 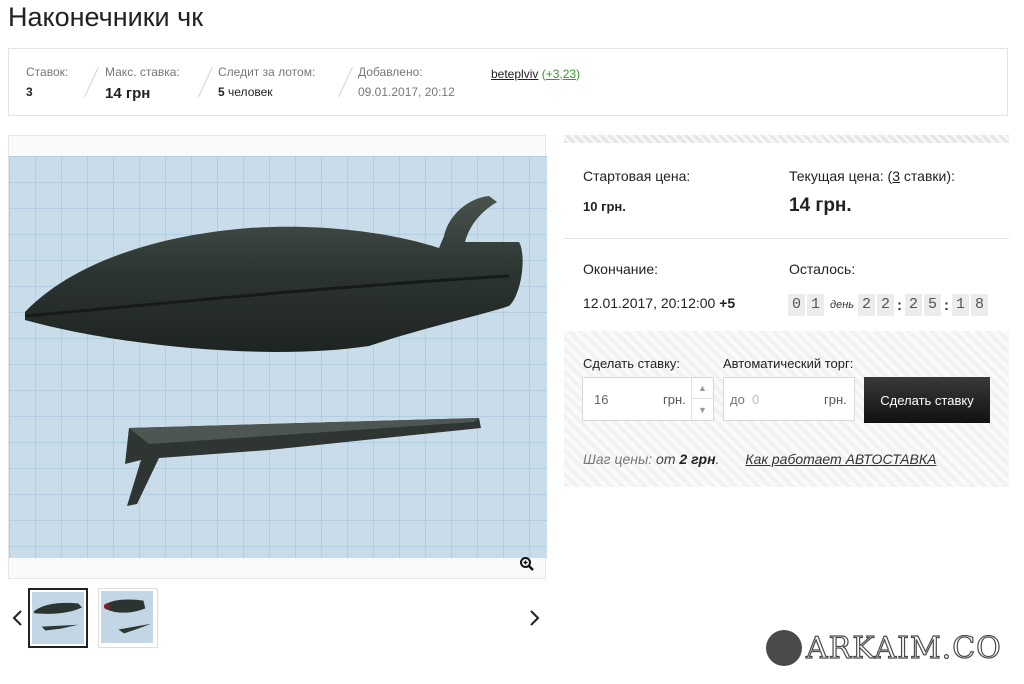 What do you see at coordinates (618, 459) in the screenshot?
I see `price-step-label: Шаг цены:` at bounding box center [618, 459].